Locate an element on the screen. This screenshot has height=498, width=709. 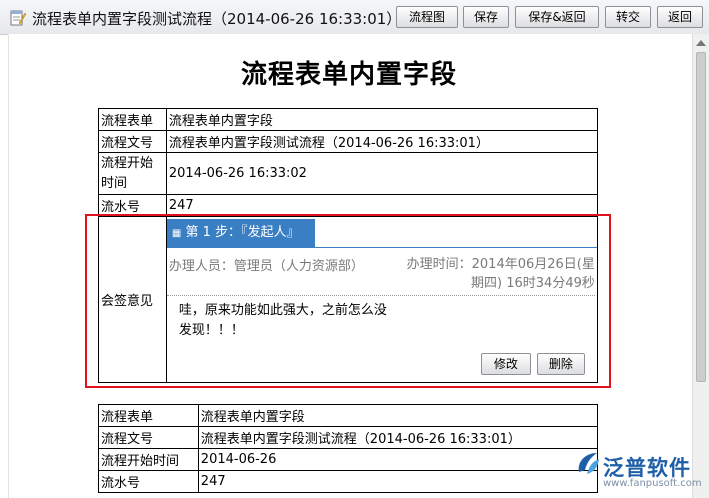
back-button: 返回 is located at coordinates (680, 17).